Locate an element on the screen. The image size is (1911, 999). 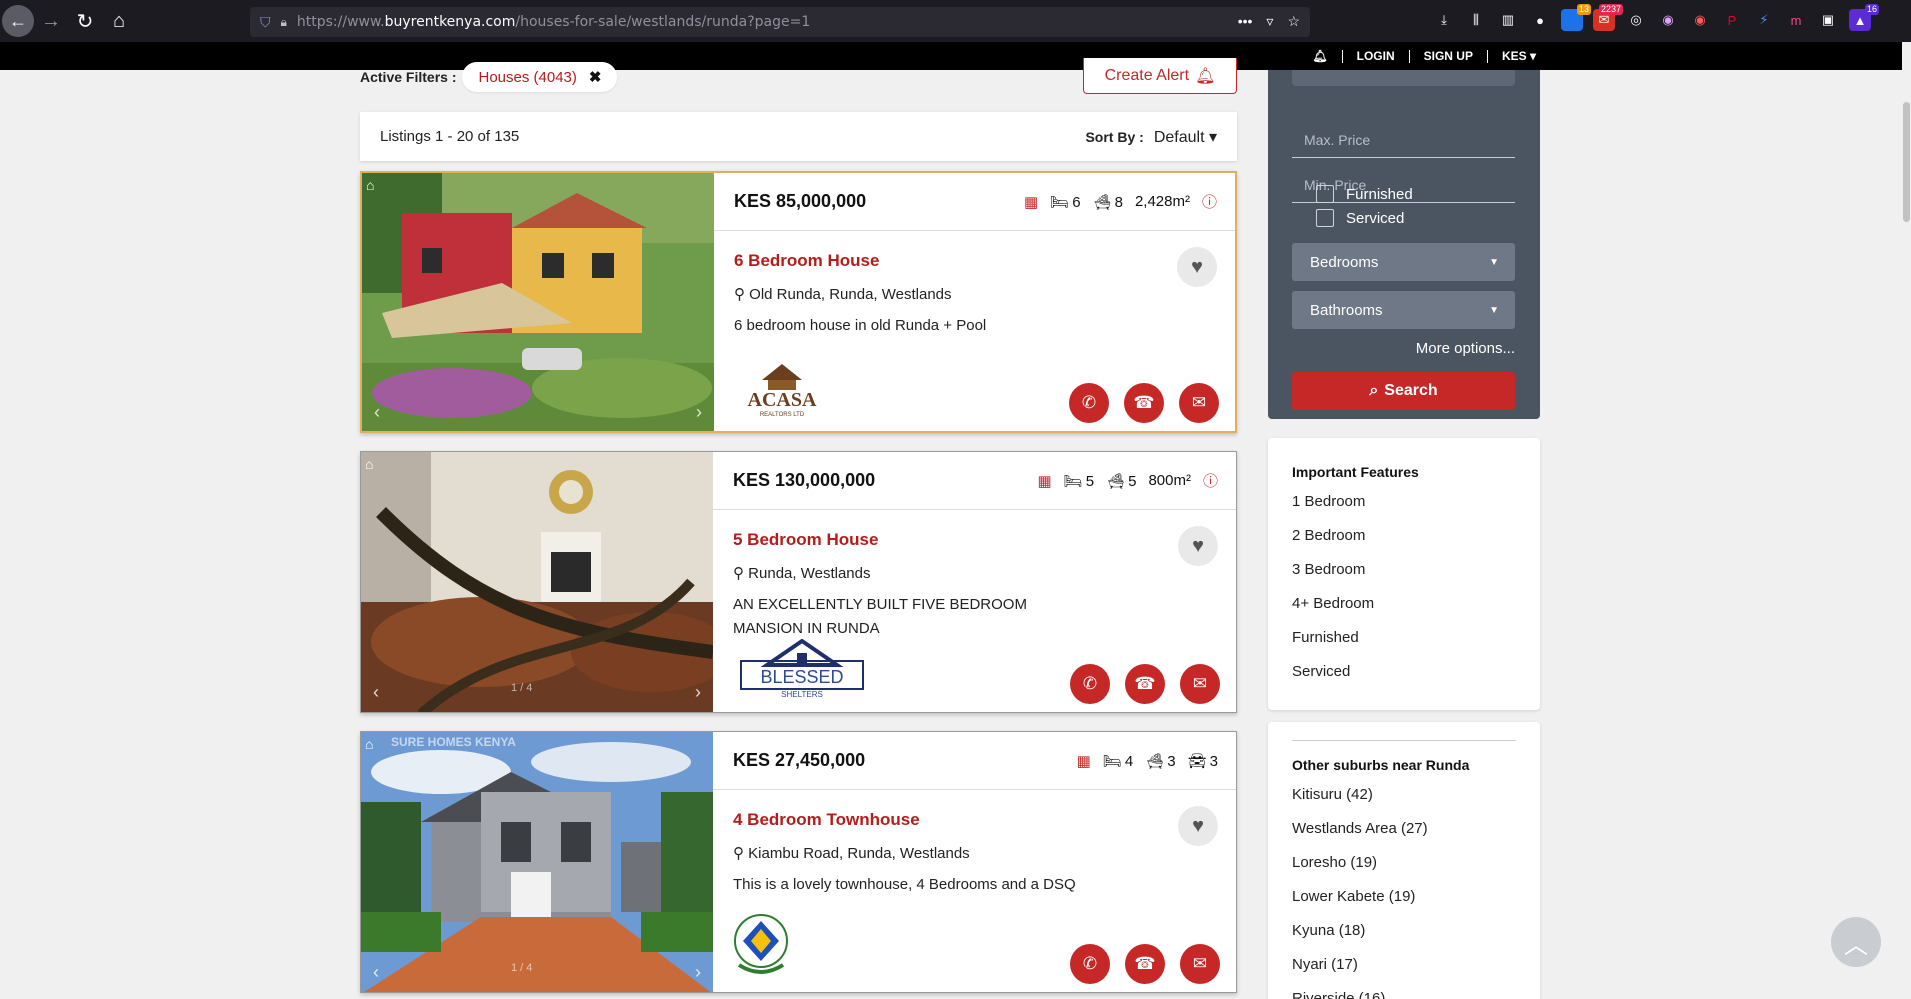
serviced-checkbox: Serviced is located at coordinates (1360, 218).